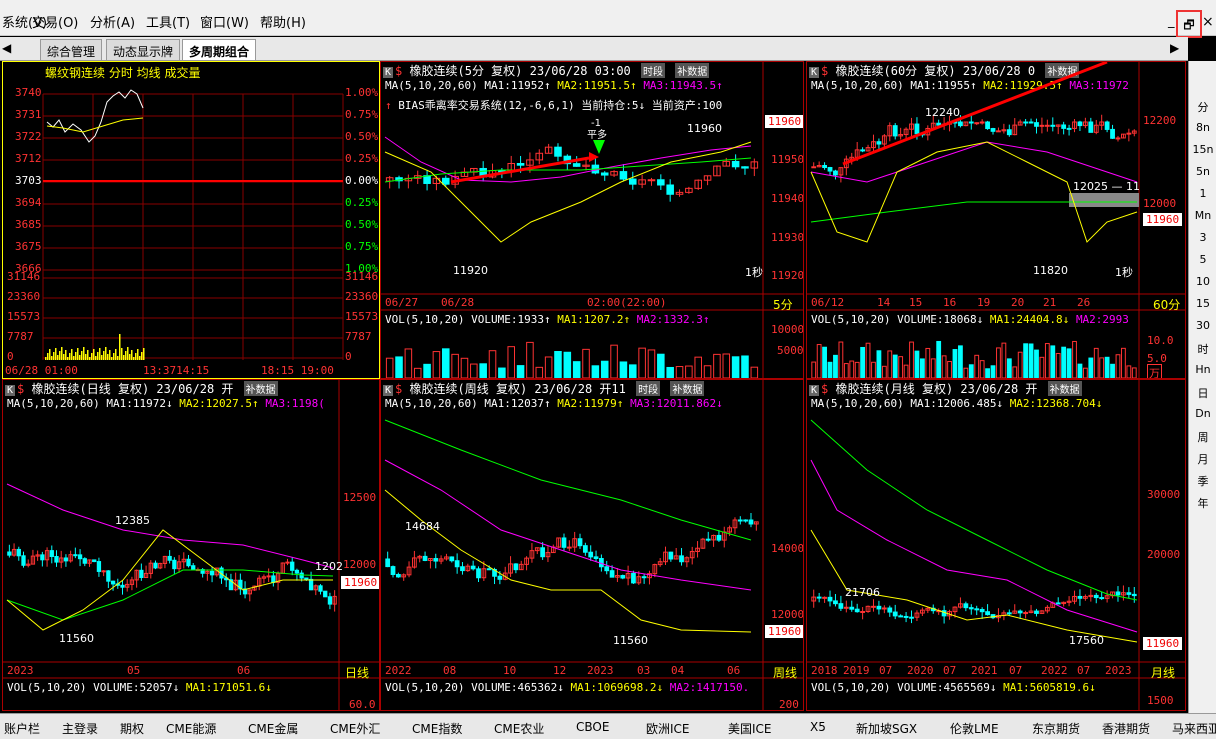 Image resolution: width=1216 pixels, height=739 pixels. I want to click on period-button: 15n, so click(1202, 149).